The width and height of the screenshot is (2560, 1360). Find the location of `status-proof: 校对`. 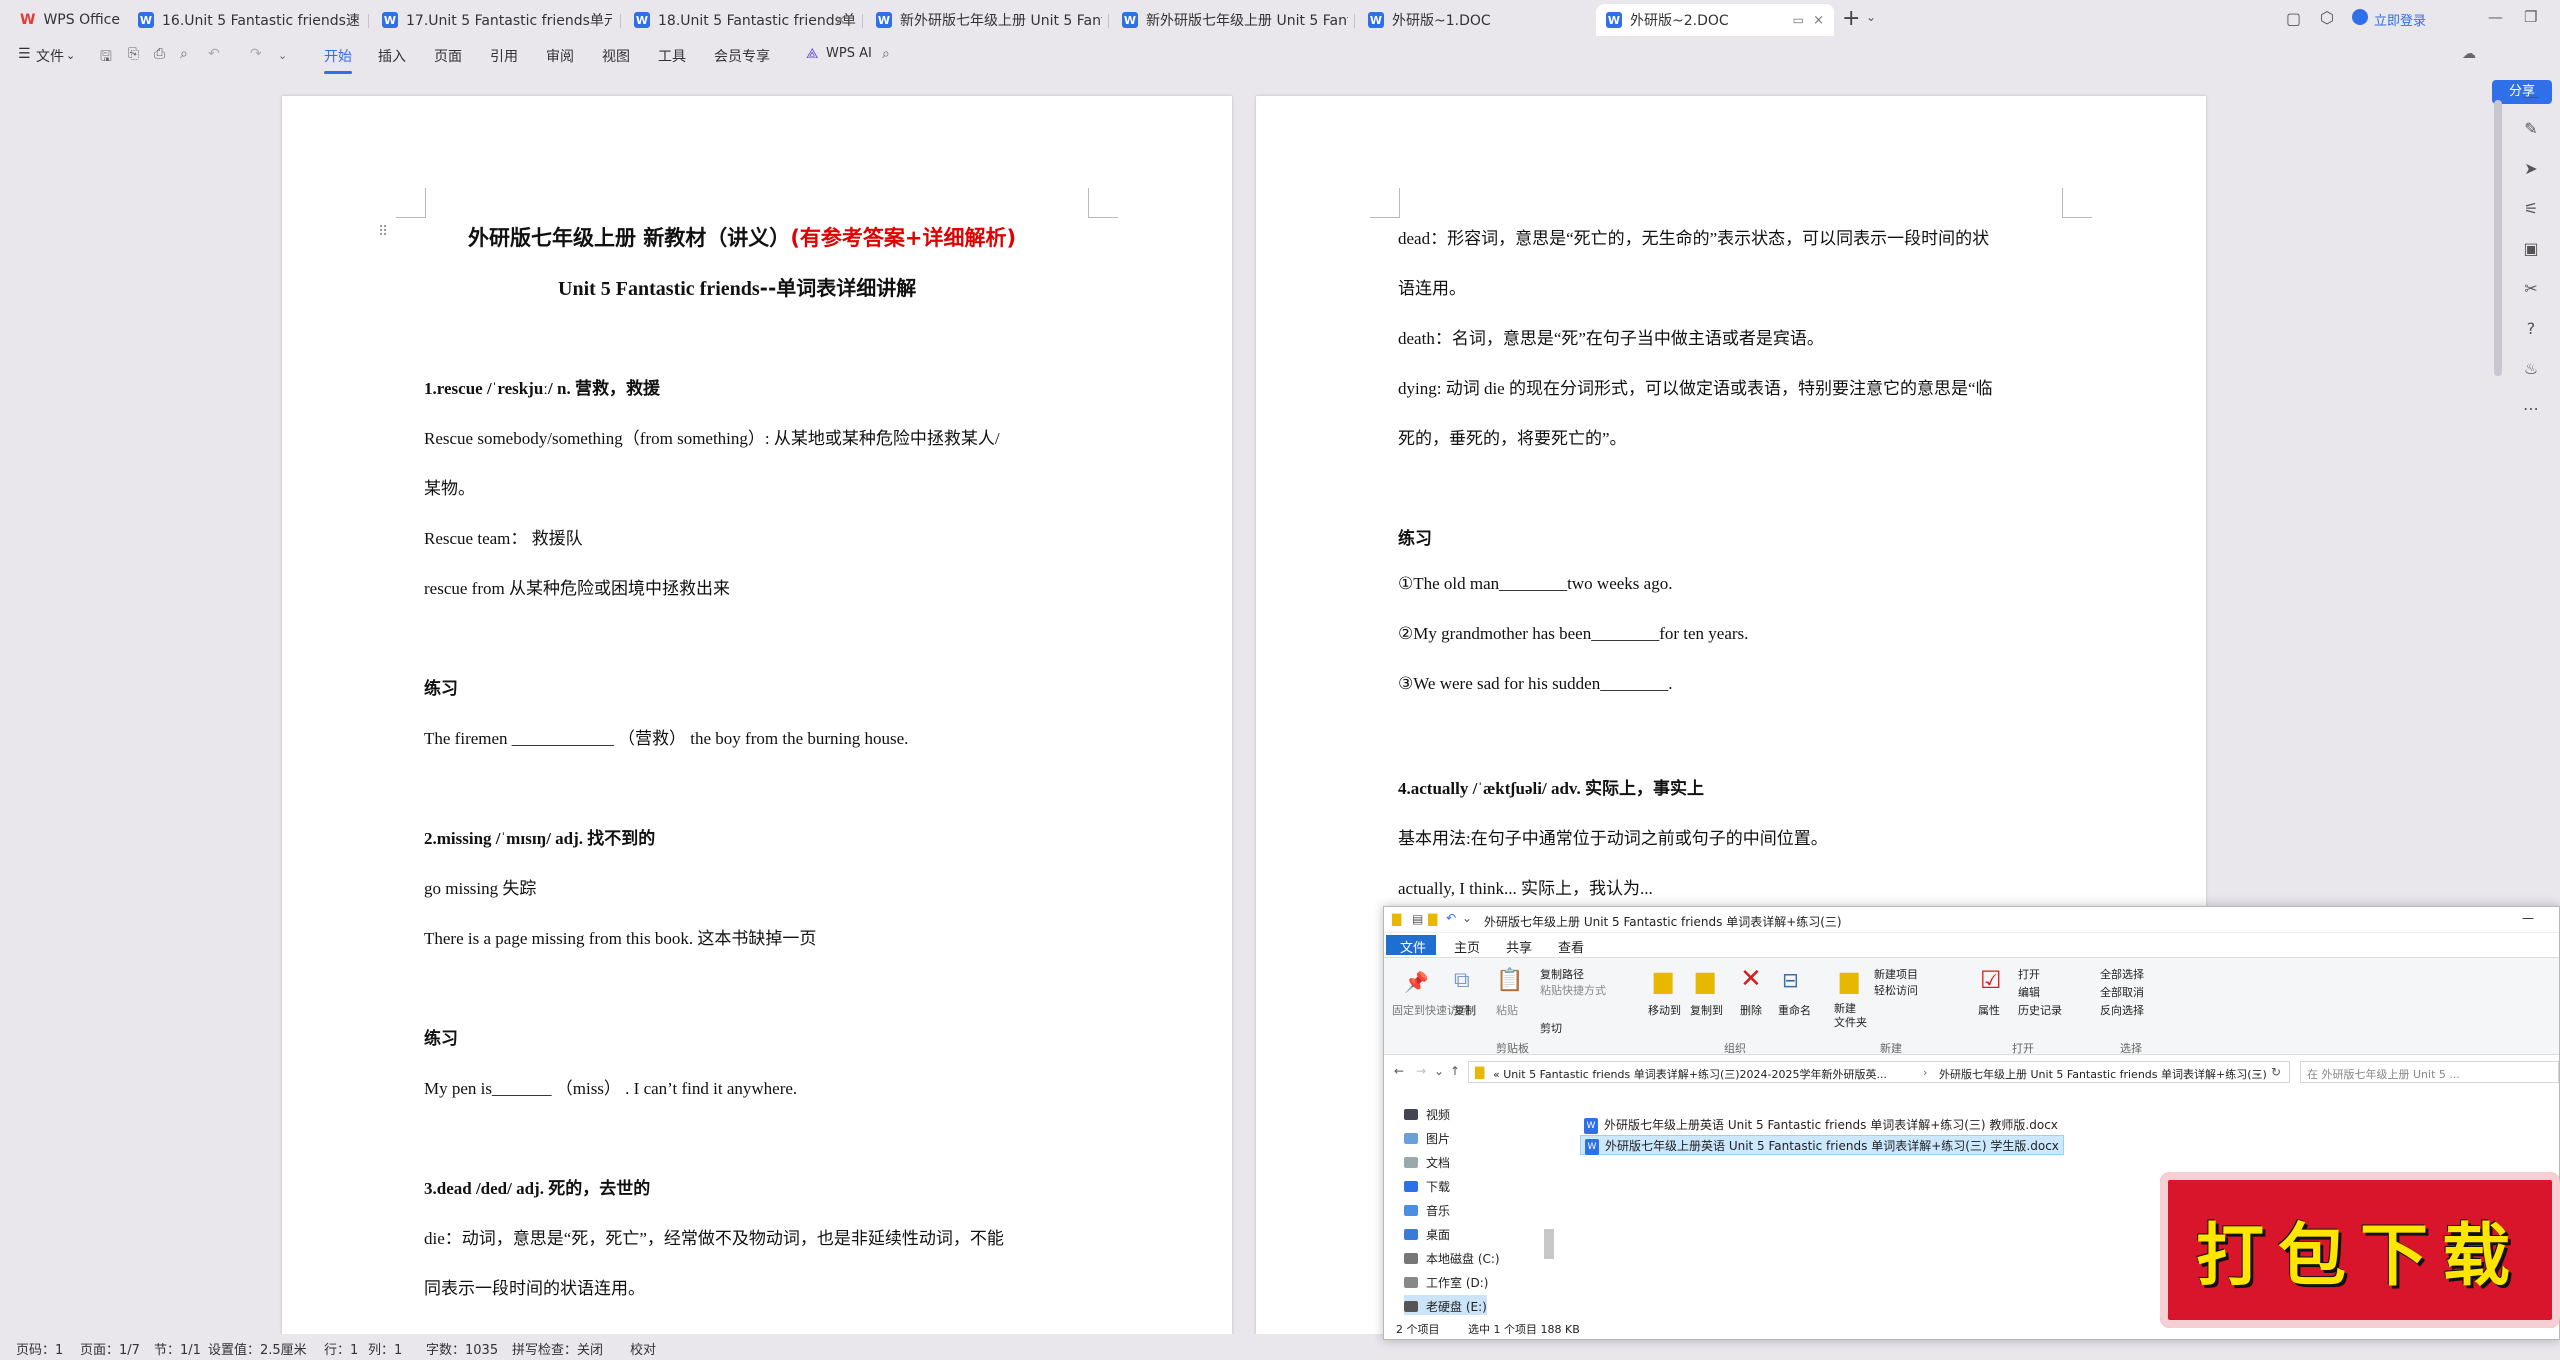

status-proof: 校对 is located at coordinates (643, 1348).